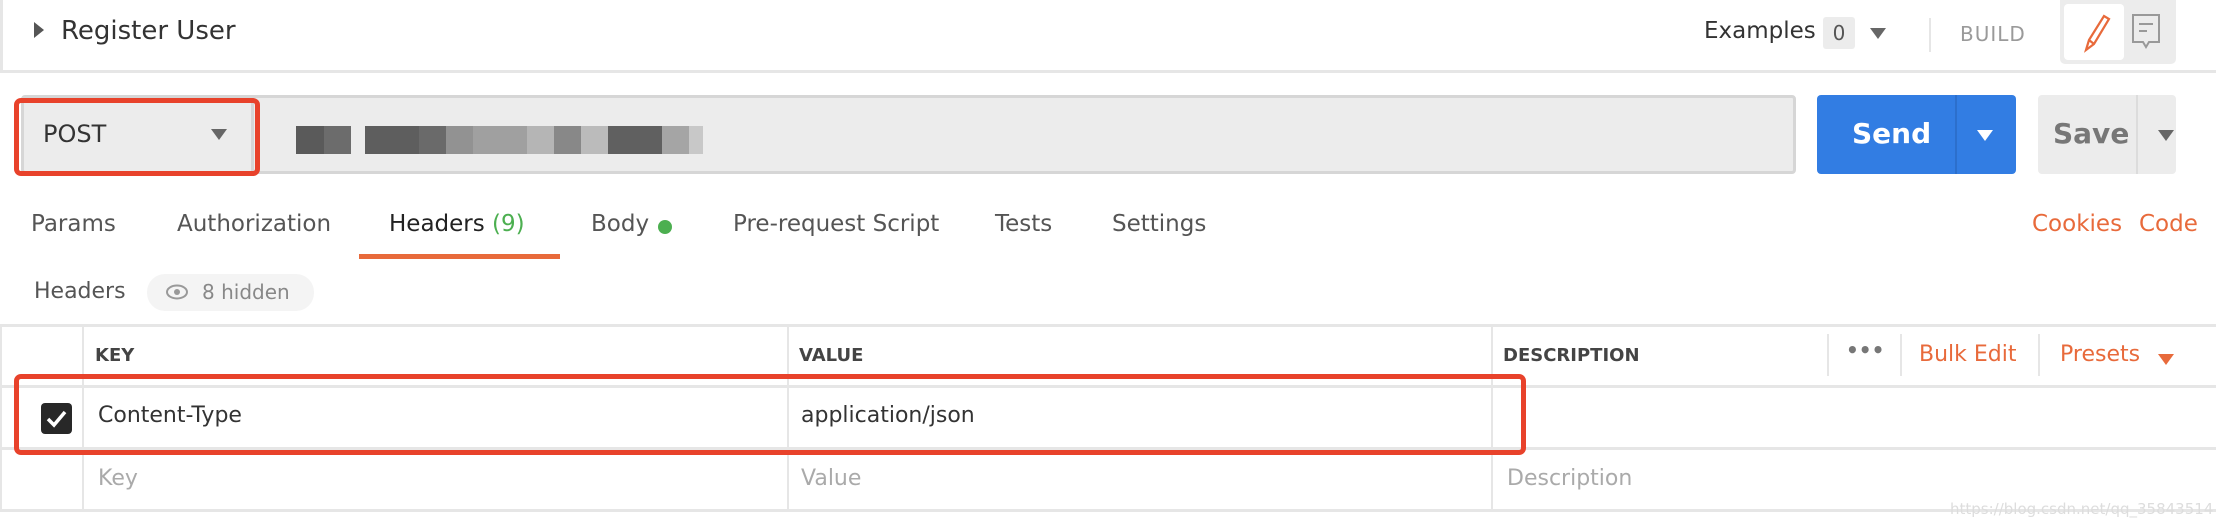 This screenshot has width=2216, height=532. I want to click on tab-authorization: Authorization, so click(254, 224).